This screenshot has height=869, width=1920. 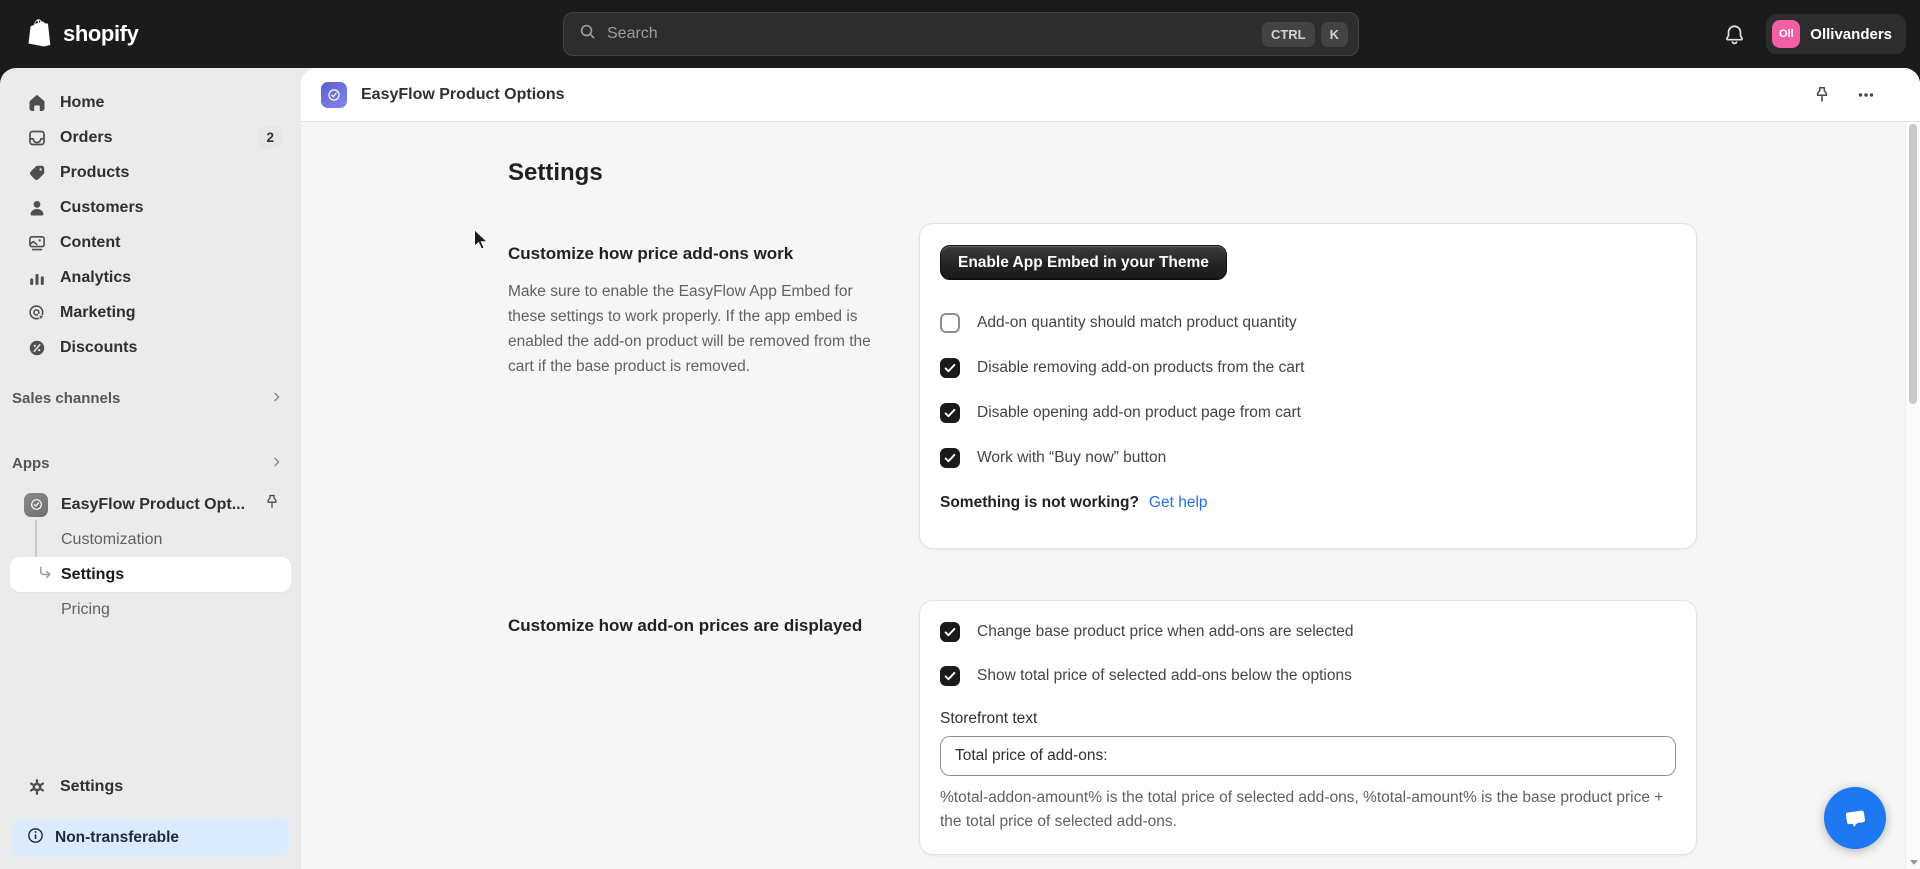 What do you see at coordinates (99, 347) in the screenshot?
I see `sidebar-item-label: Discounts` at bounding box center [99, 347].